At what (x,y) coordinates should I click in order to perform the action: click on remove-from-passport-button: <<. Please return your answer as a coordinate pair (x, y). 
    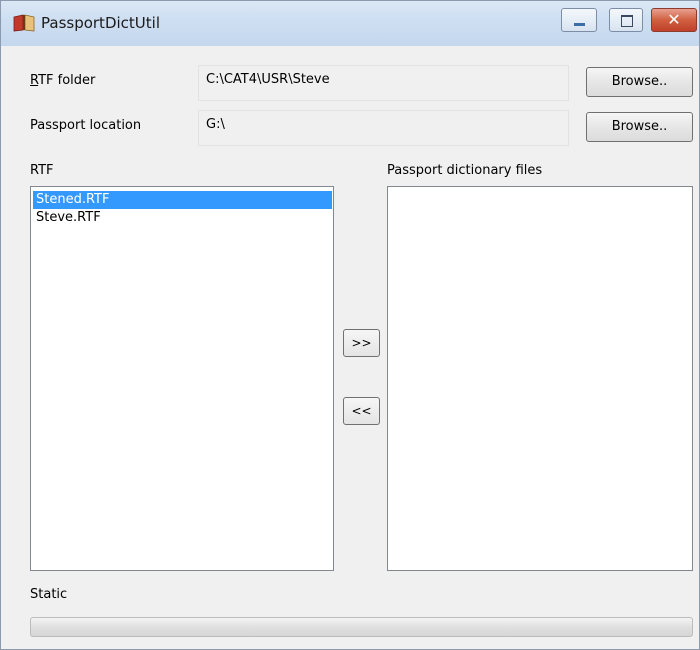
    Looking at the image, I should click on (361, 411).